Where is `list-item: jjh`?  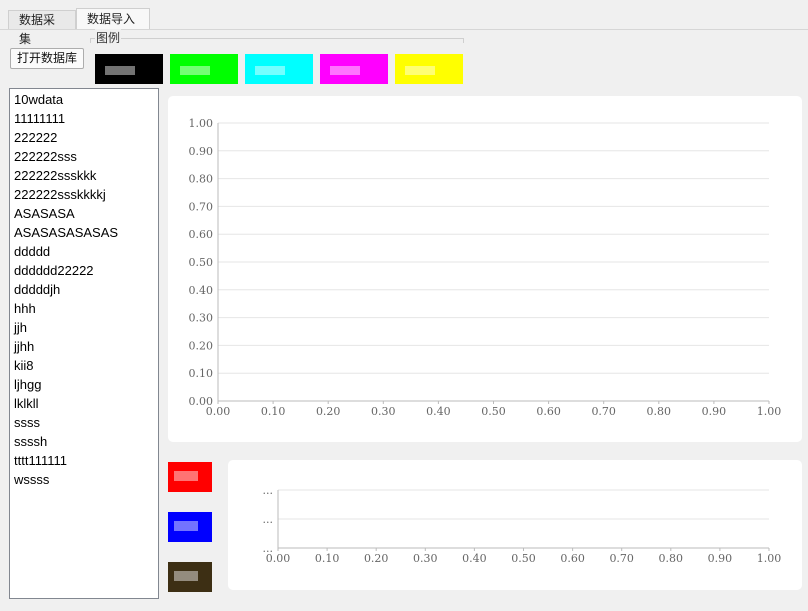 list-item: jjh is located at coordinates (84, 327).